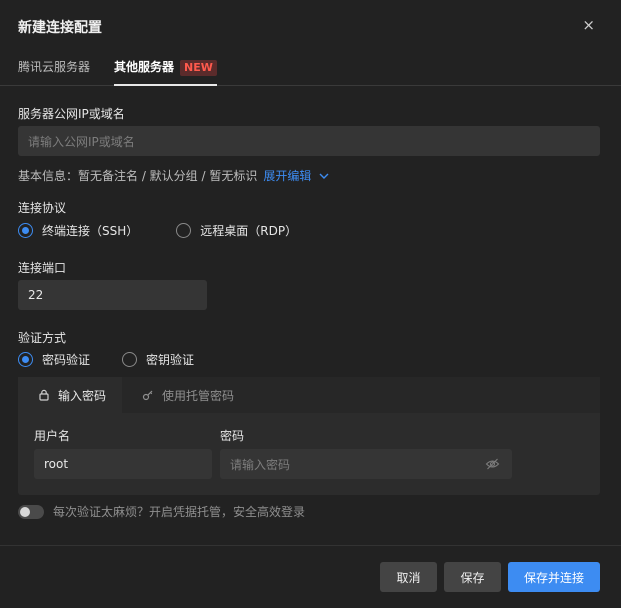 The width and height of the screenshot is (621, 608). I want to click on footer-divider, so click(310, 545).